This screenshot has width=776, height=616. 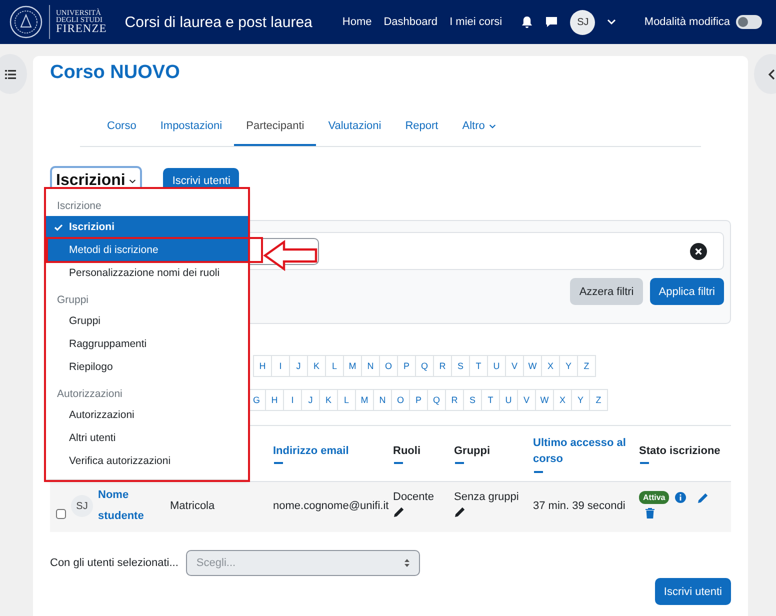 I want to click on table-cell-text: nome.cognome@unifi.it, so click(x=331, y=505).